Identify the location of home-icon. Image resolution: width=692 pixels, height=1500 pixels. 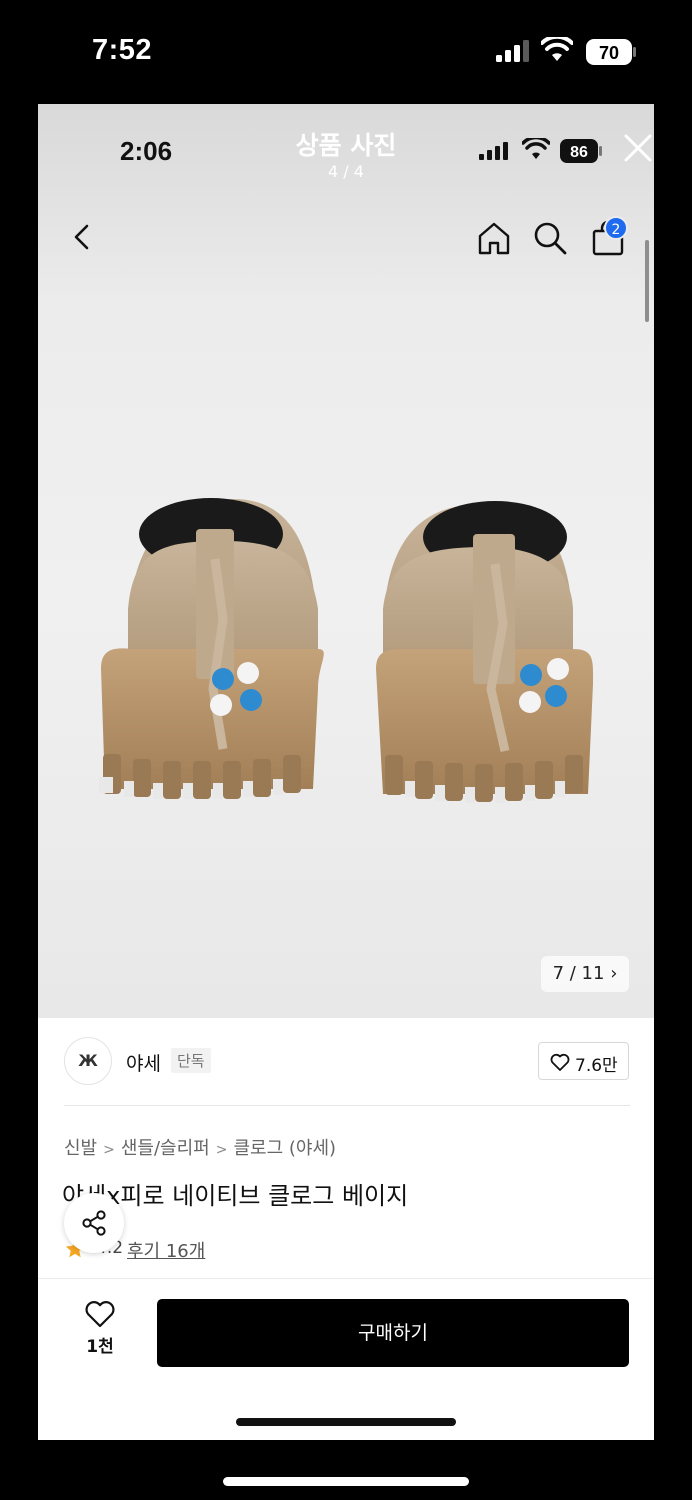
(494, 238).